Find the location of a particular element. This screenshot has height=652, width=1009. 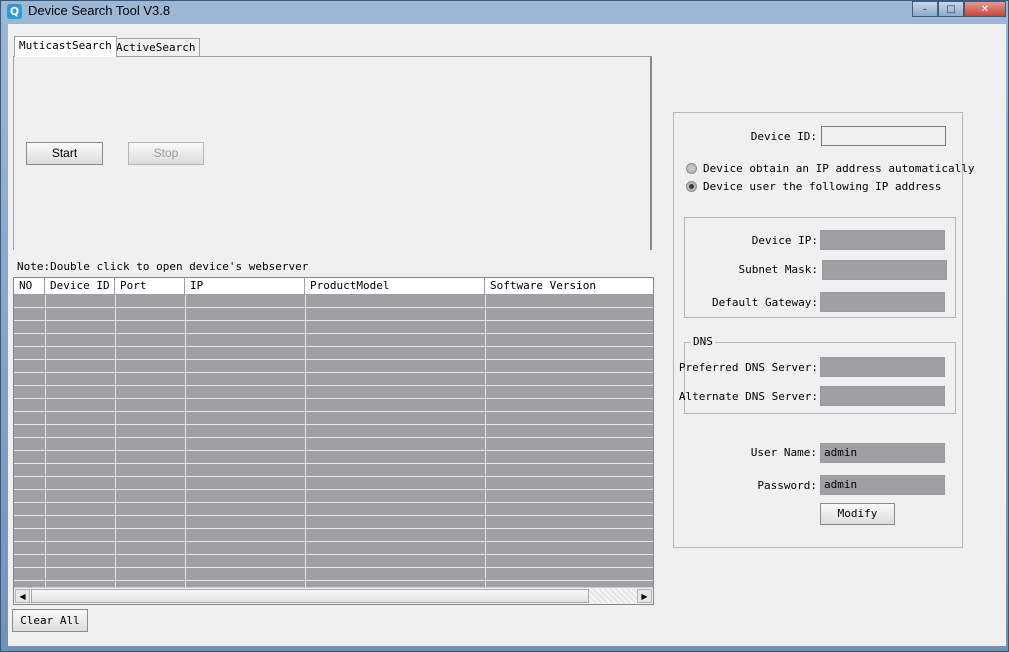

column-header-device-id: Device ID is located at coordinates (80, 286).